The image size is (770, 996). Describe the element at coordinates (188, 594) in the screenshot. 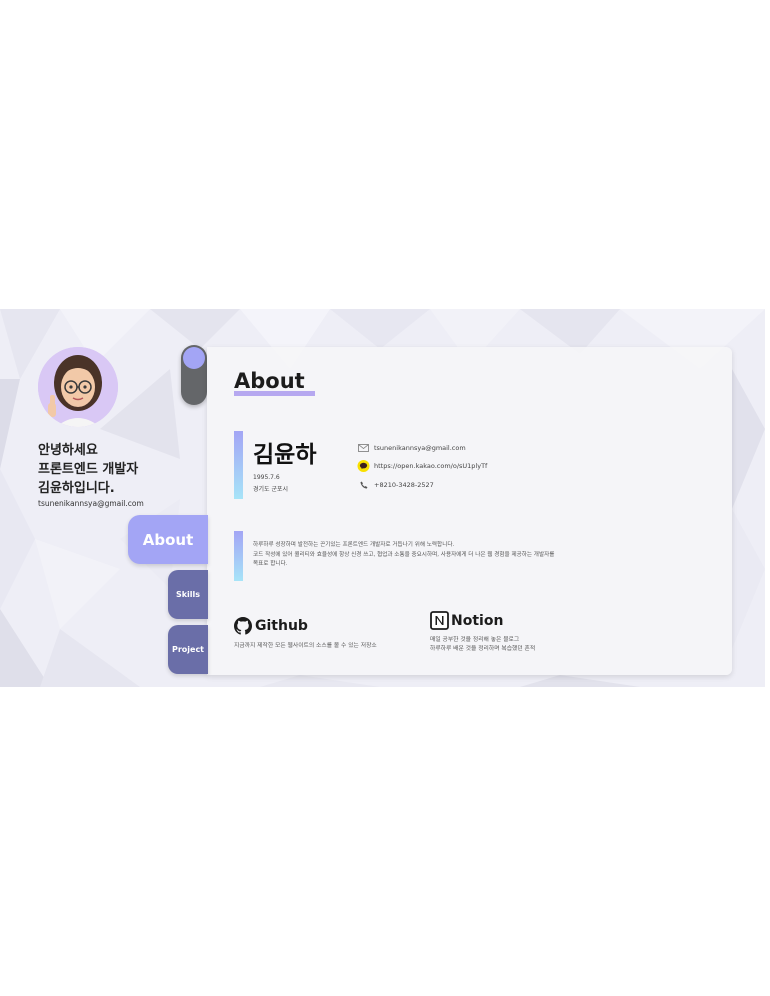

I see `tab-skills: Skills` at that location.